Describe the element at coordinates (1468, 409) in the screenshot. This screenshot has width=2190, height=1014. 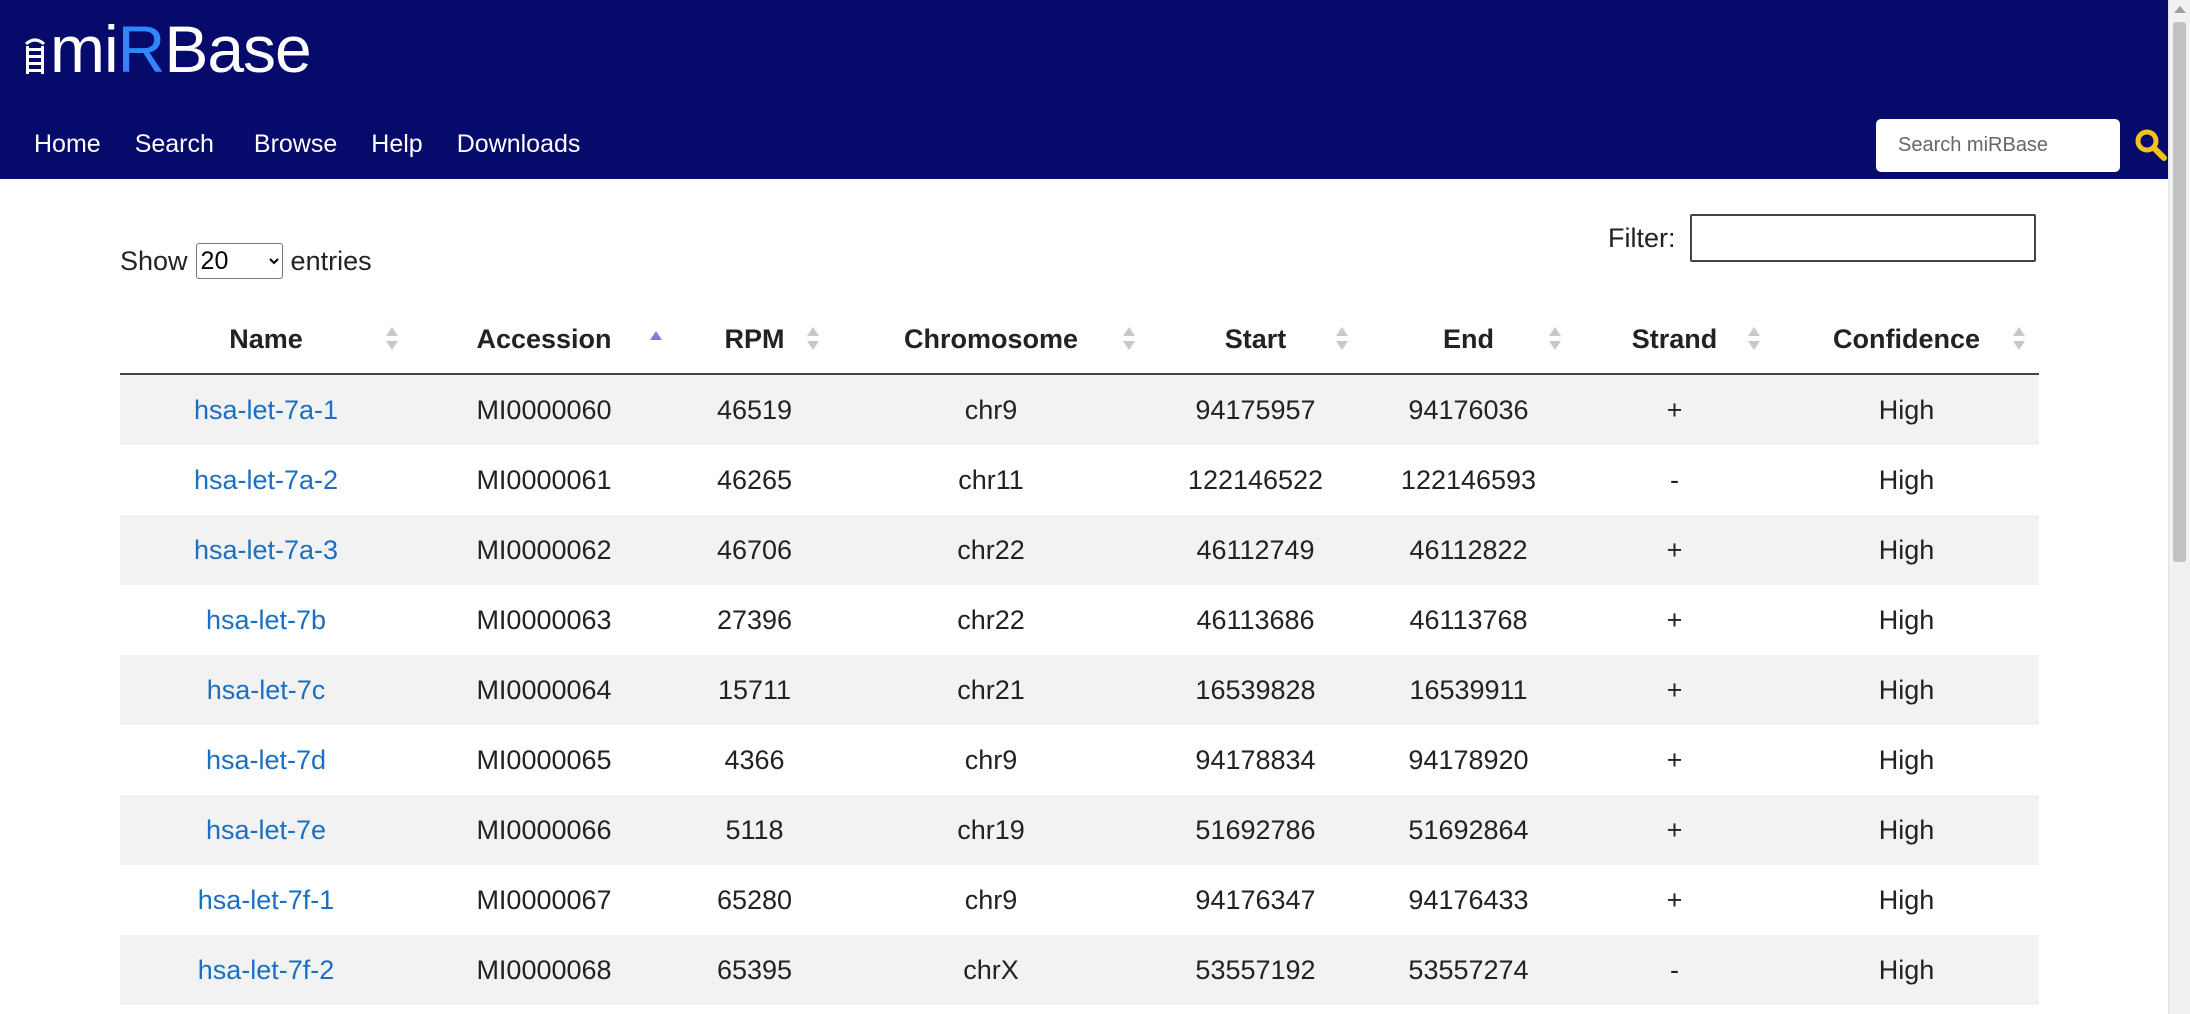
I see `cell-end: 94176036` at that location.